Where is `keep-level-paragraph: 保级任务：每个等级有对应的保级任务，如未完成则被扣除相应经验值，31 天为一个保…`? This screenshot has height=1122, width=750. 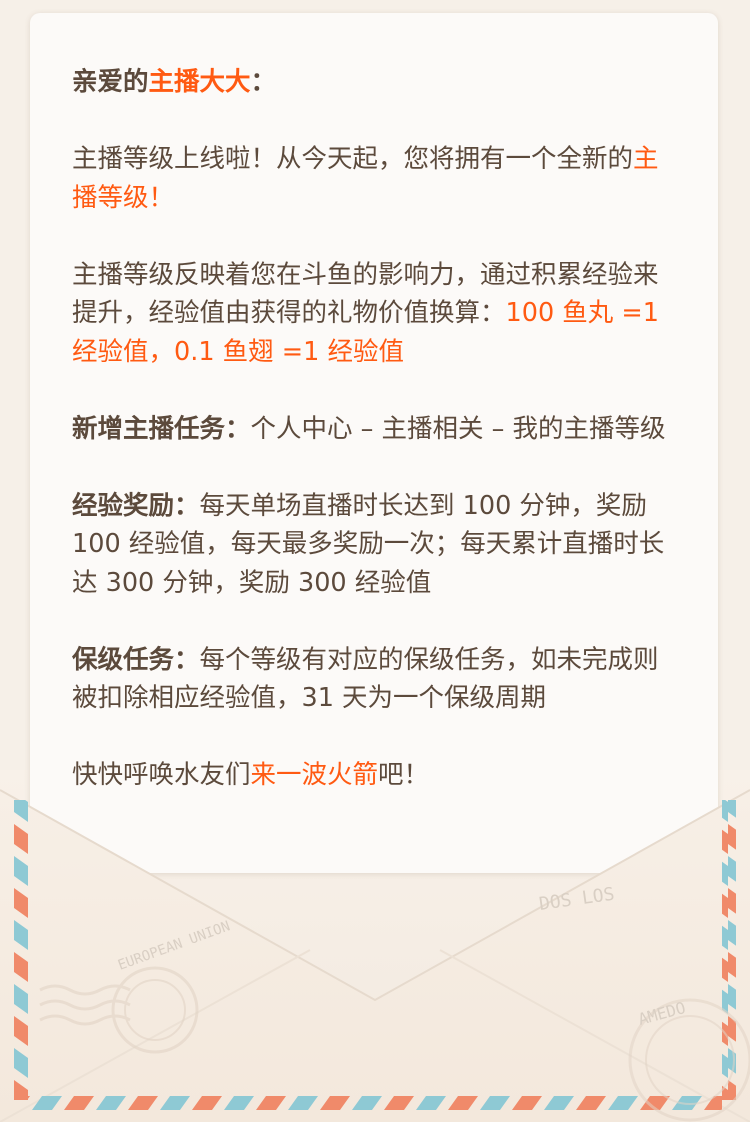 keep-level-paragraph: 保级任务：每个等级有对应的保级任务，如未完成则被扣除相应经验值，31 天为一个保… is located at coordinates (377, 679).